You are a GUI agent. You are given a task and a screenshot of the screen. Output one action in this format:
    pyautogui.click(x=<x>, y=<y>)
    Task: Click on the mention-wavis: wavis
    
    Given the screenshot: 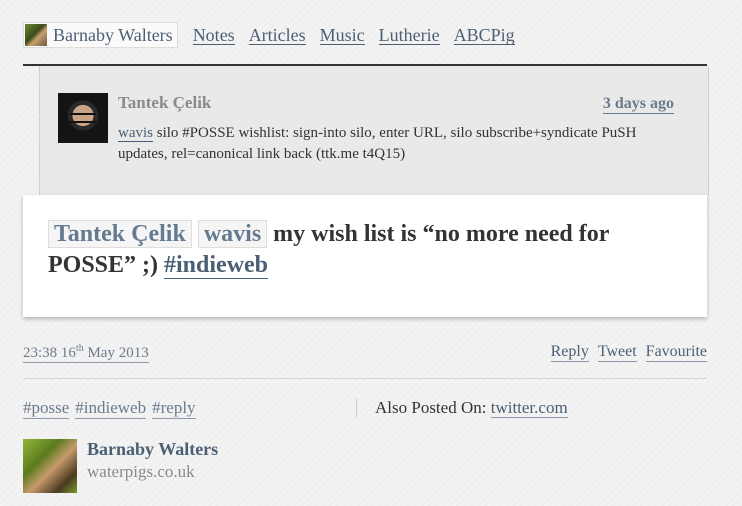 What is the action you would take?
    pyautogui.click(x=232, y=234)
    